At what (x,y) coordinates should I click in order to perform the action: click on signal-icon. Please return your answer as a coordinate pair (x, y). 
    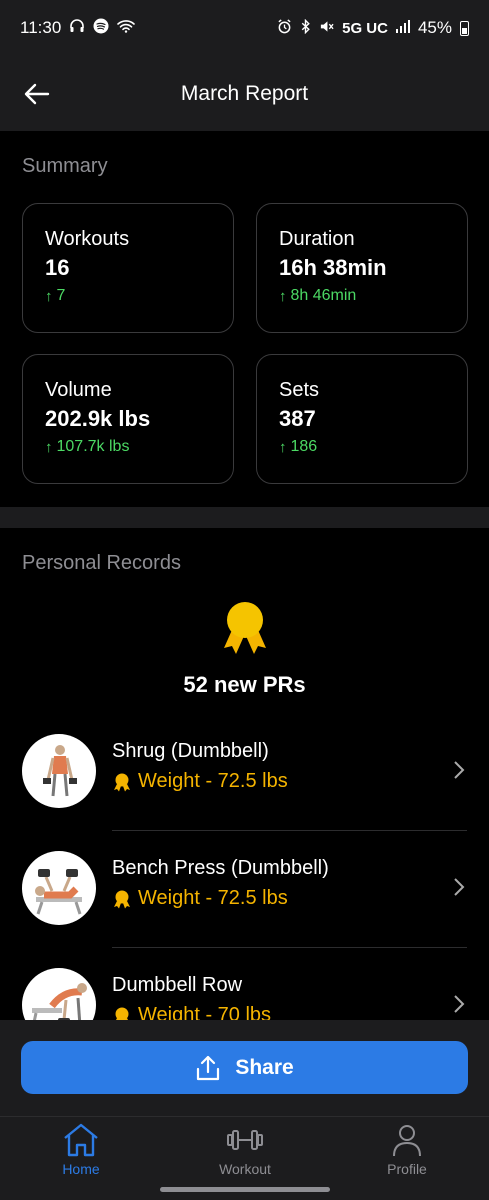
    Looking at the image, I should click on (402, 28).